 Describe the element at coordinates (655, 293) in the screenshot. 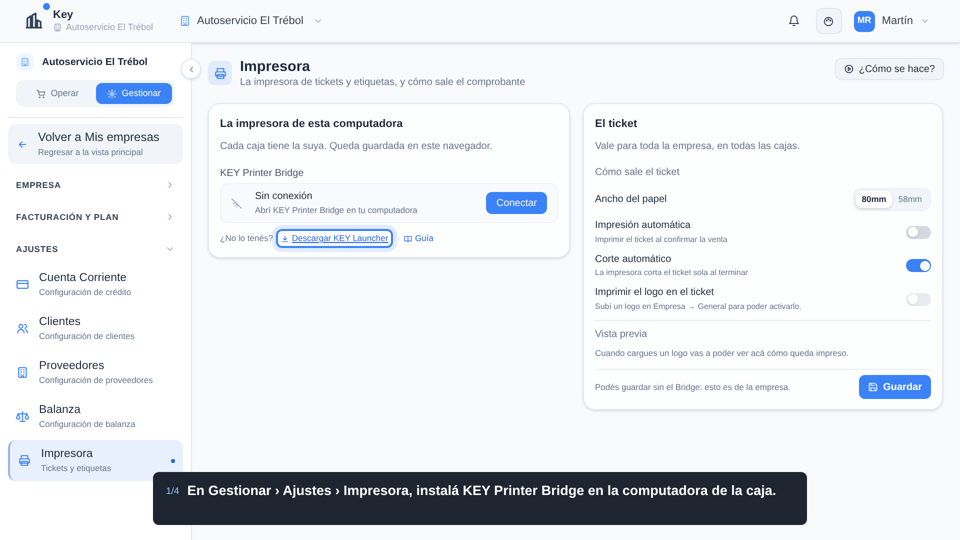

I see `toggle-title: Imprimir el logo en el ticket` at that location.